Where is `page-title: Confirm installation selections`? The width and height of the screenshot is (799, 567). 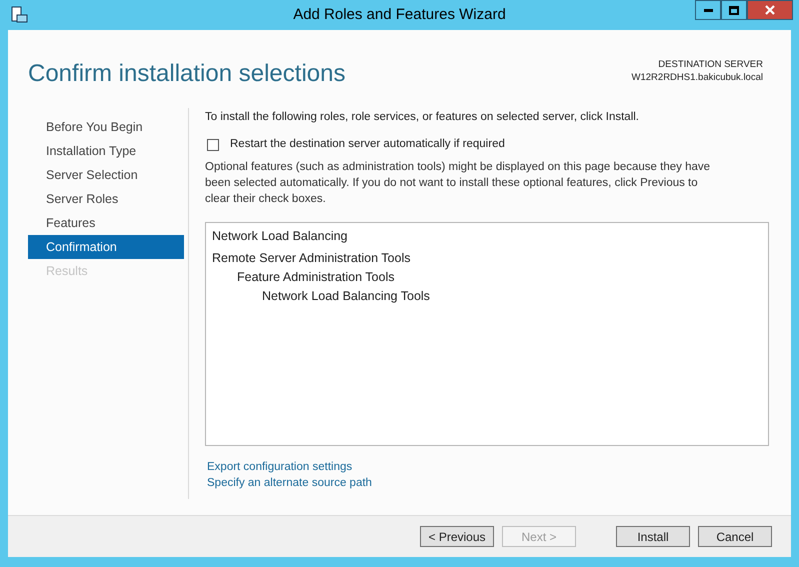
page-title: Confirm installation selections is located at coordinates (187, 74).